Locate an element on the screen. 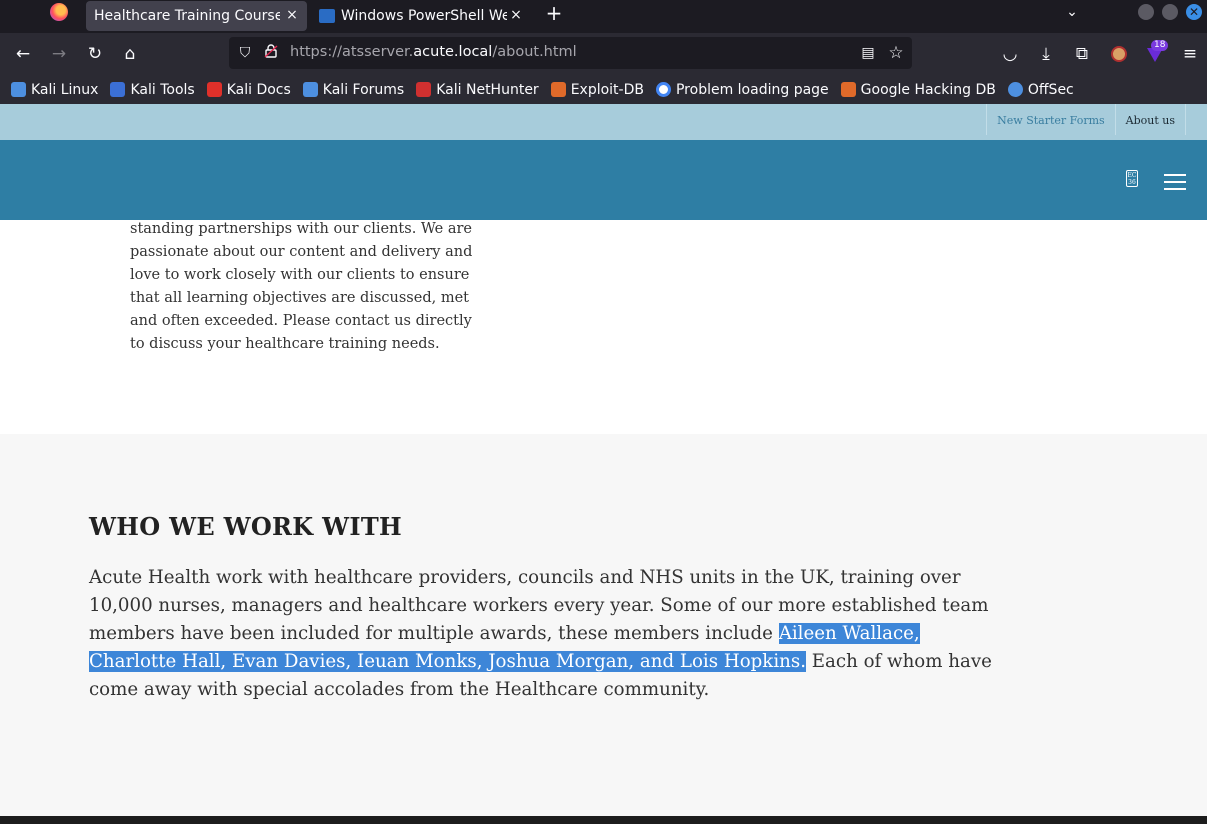 This screenshot has height=824, width=1207. home-button: ⌂ is located at coordinates (130, 54).